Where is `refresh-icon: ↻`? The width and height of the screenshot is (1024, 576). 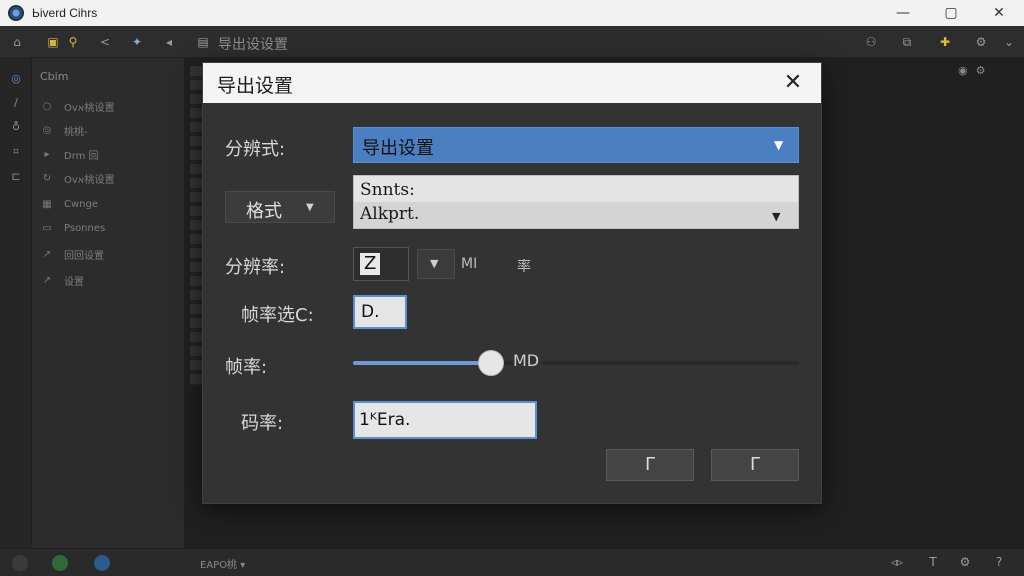 refresh-icon: ↻ is located at coordinates (47, 178).